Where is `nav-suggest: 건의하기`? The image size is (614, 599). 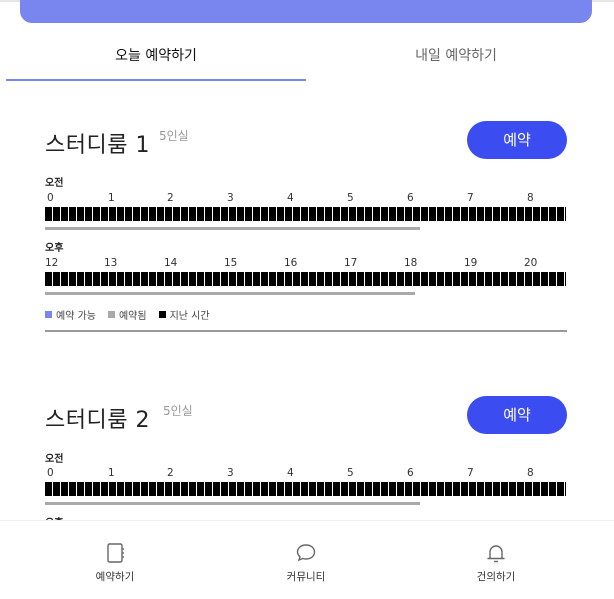
nav-suggest: 건의하기 is located at coordinates (496, 562).